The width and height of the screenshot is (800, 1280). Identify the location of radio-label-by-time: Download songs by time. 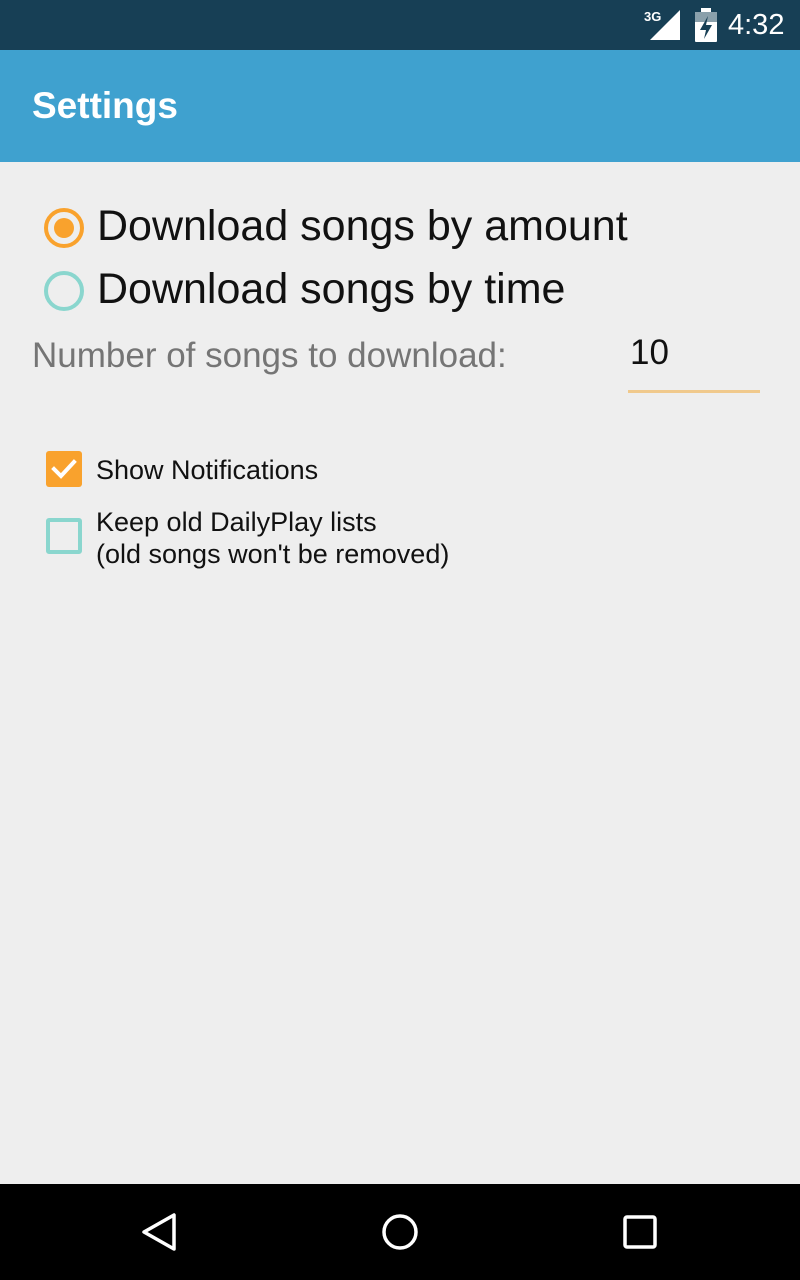
(331, 289).